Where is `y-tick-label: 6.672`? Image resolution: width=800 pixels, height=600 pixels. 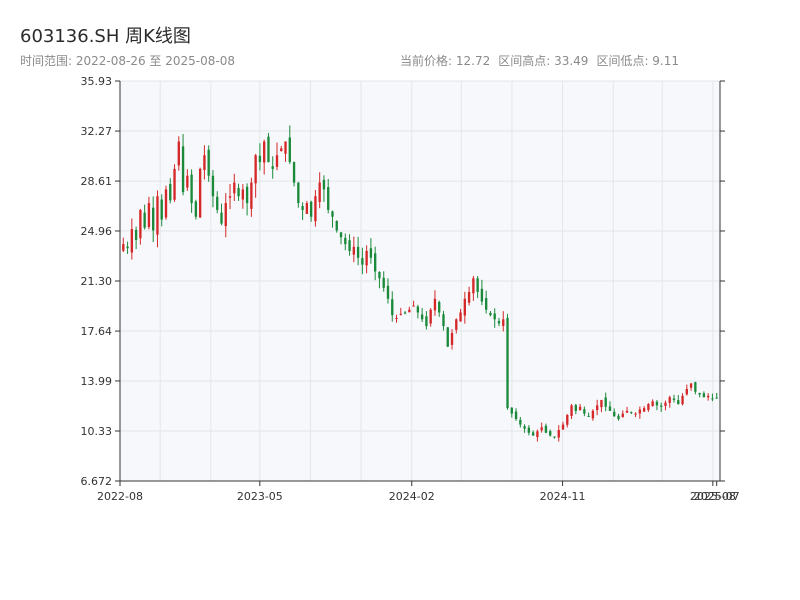
y-tick-label: 6.672 is located at coordinates (97, 481).